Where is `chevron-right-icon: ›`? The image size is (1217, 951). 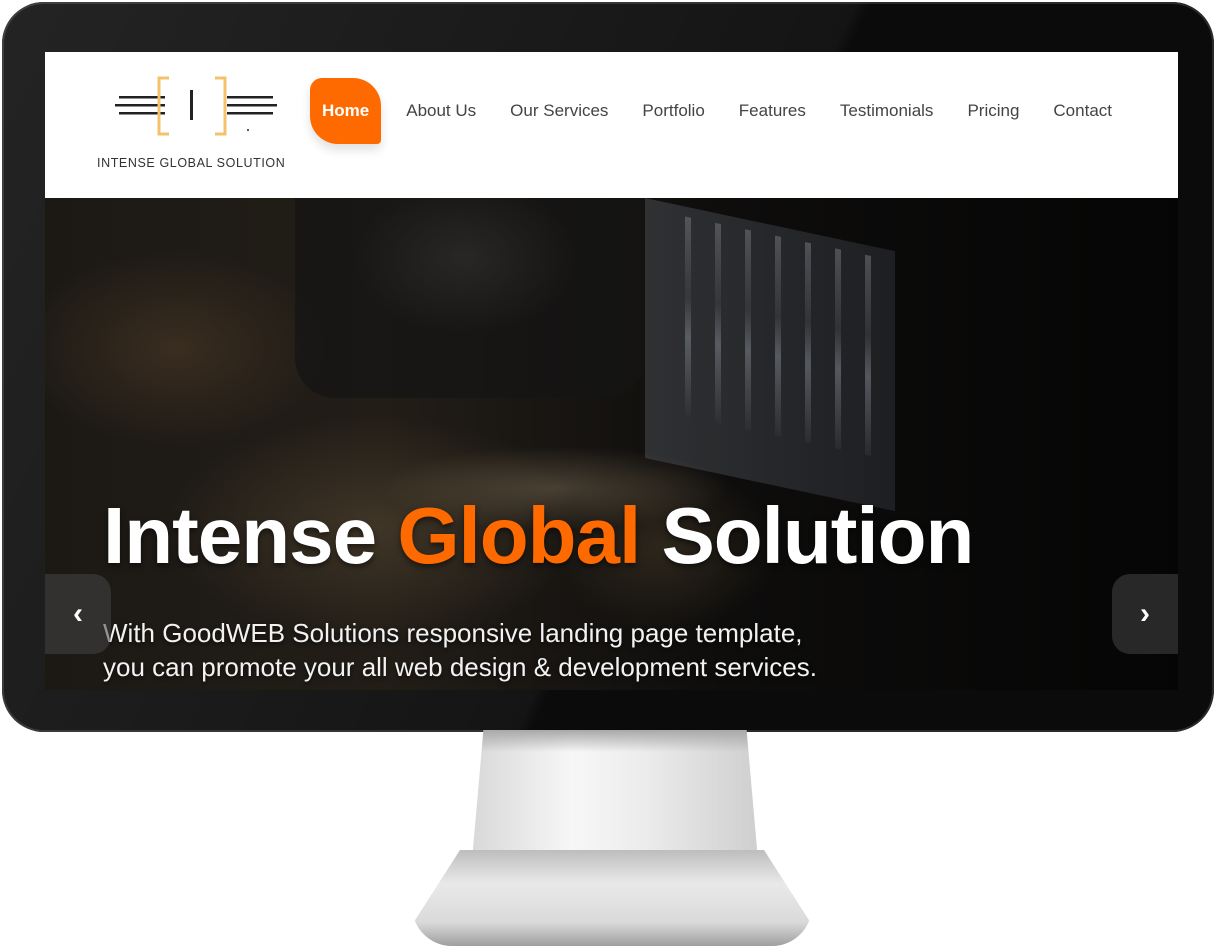
chevron-right-icon: › is located at coordinates (1145, 613).